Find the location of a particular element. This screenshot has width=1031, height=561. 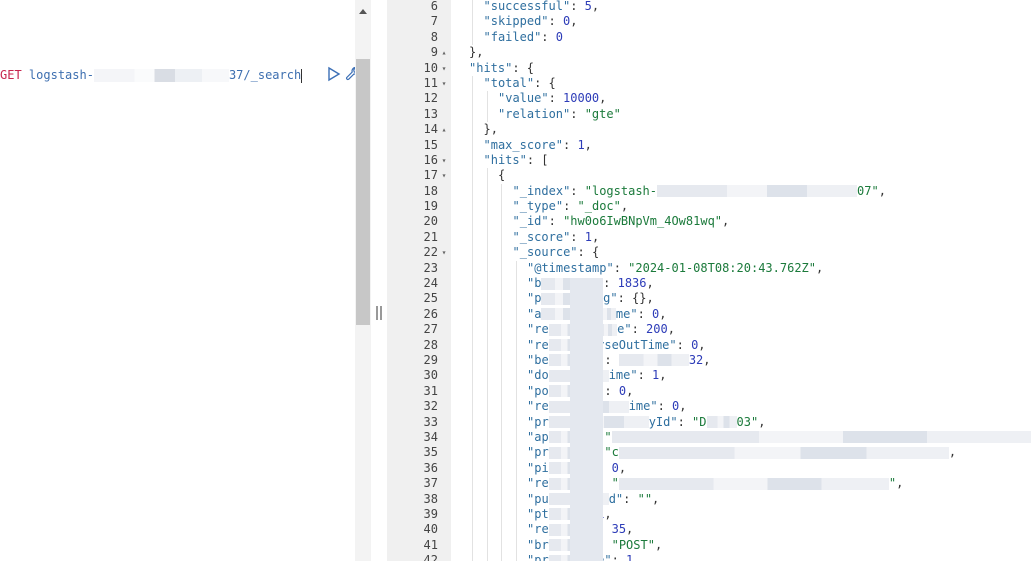

json-punctuation: : {}, is located at coordinates (635, 298).